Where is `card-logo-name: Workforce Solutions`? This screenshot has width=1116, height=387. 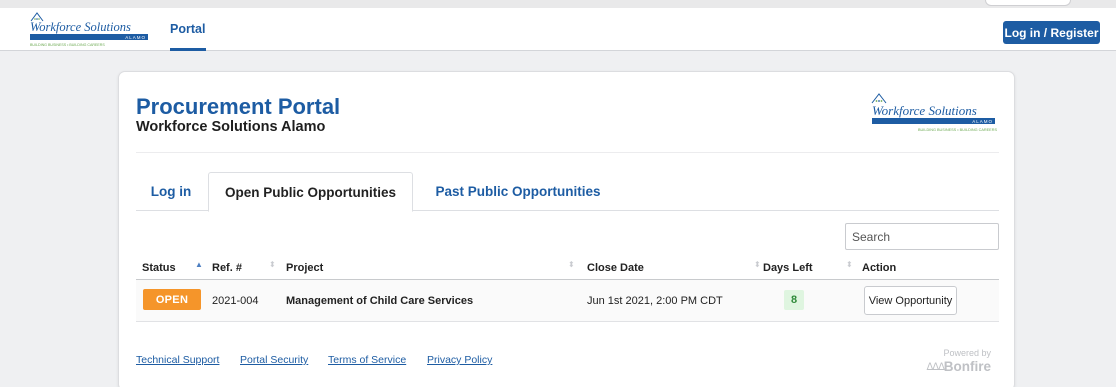
card-logo-name: Workforce Solutions is located at coordinates (924, 110).